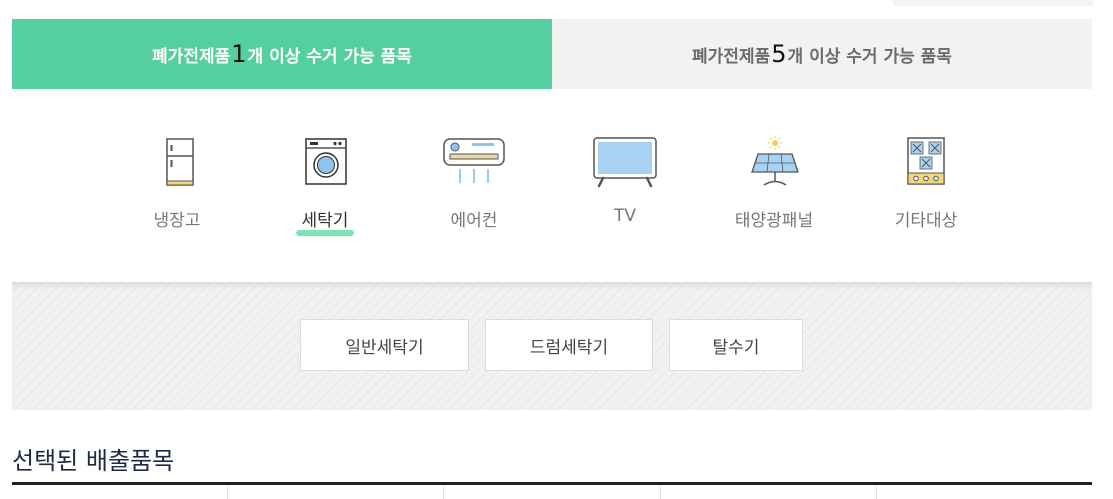  I want to click on tab-one-or-more: 폐가전제품 1 개 이상 수거 가능 품목, so click(282, 54).